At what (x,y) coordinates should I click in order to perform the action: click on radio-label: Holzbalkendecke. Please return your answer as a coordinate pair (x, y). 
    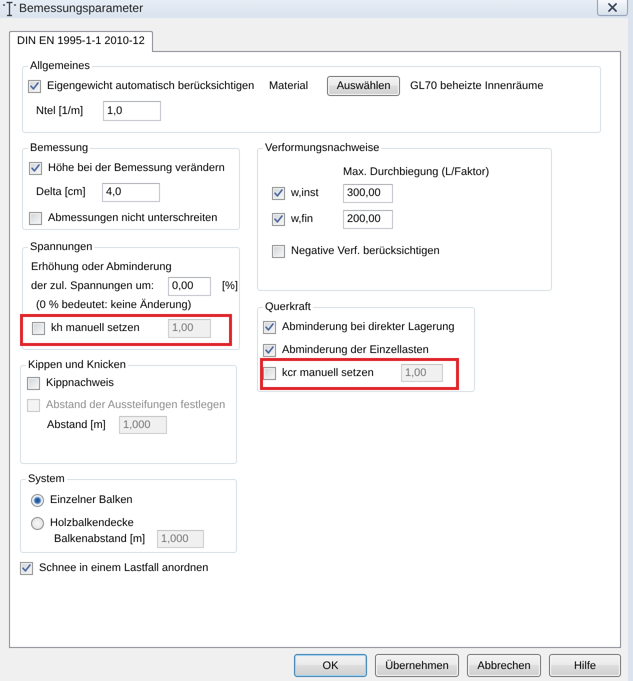
    Looking at the image, I should click on (92, 523).